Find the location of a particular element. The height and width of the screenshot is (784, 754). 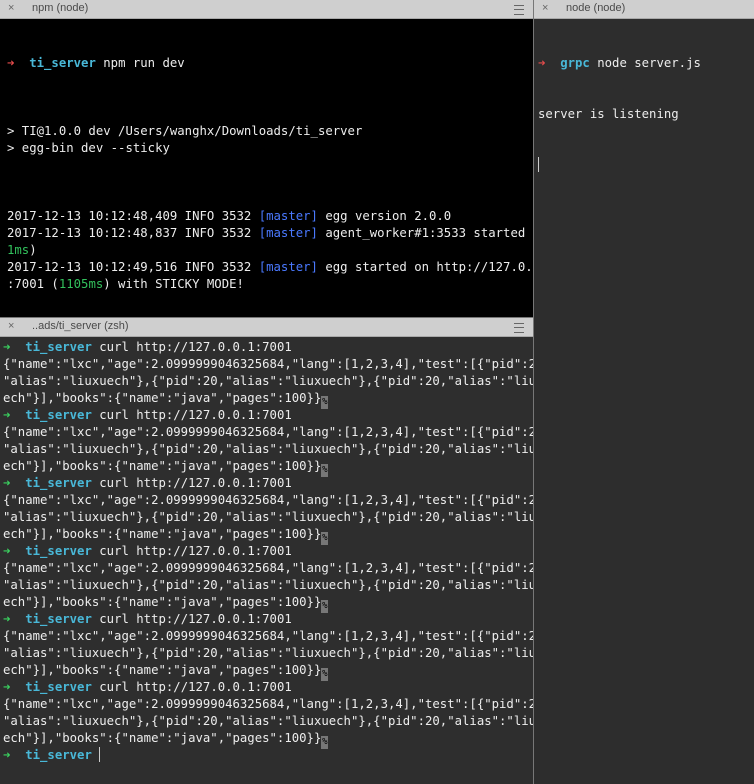

prompt-line: ➜ ti_server is located at coordinates (268, 755).